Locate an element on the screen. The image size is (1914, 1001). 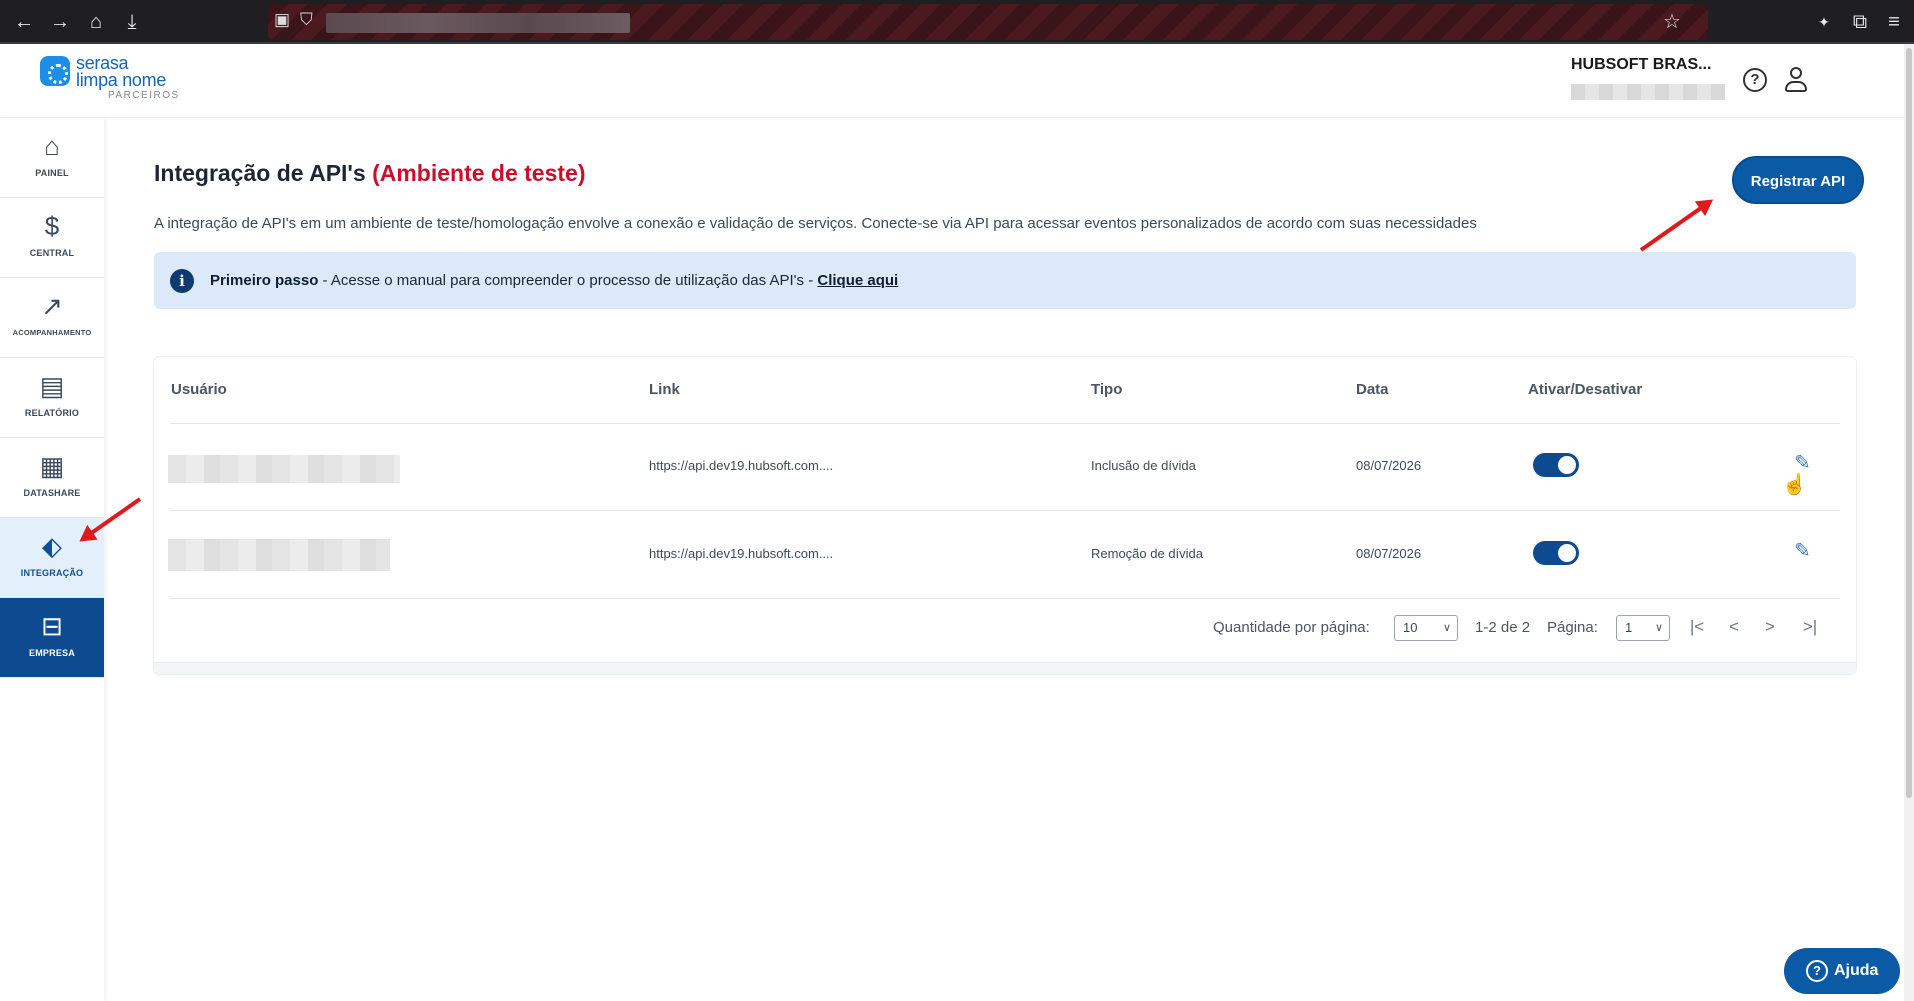
grid-icon: ▦ is located at coordinates (52, 466).